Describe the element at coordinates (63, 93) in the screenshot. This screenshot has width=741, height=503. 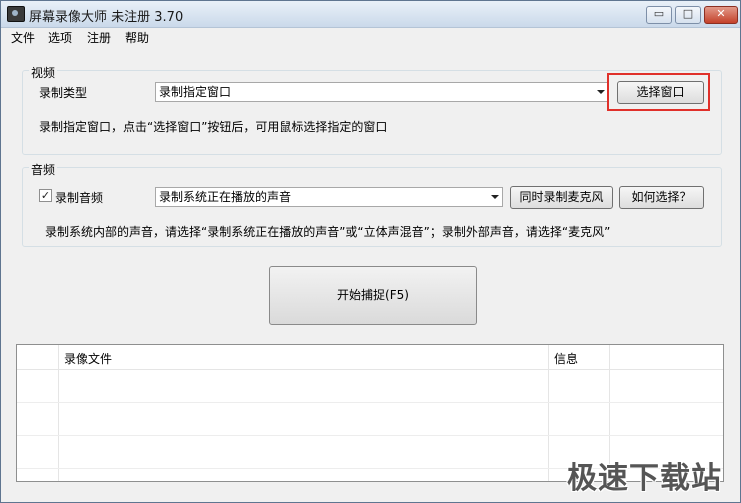
I see `record-type-label: 录制类型` at that location.